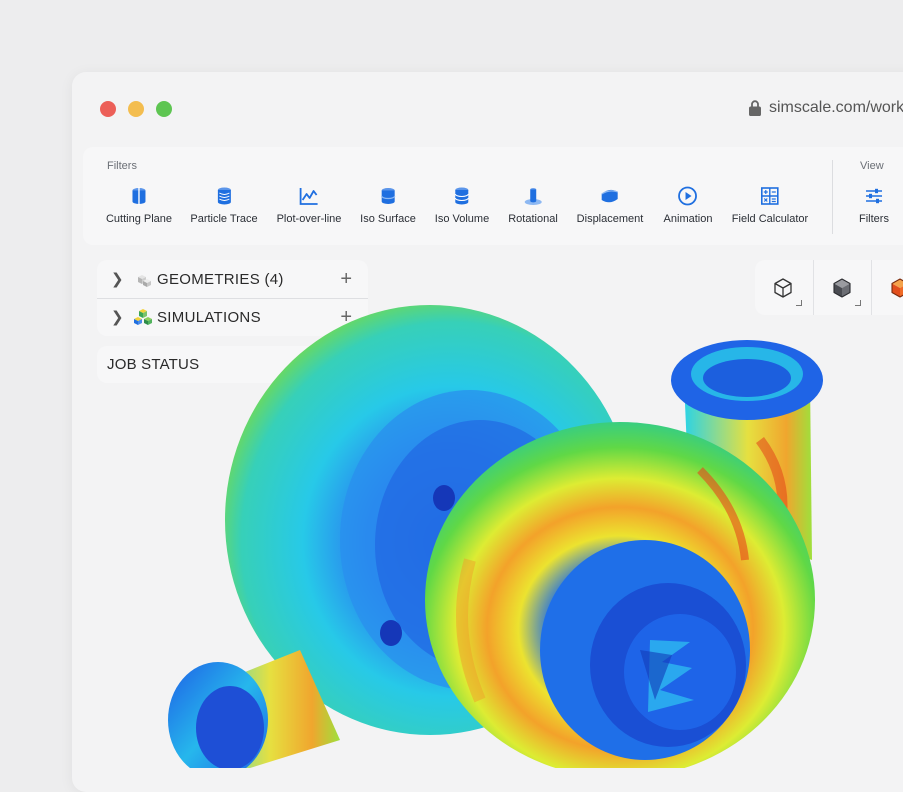  What do you see at coordinates (136, 109) in the screenshot?
I see `minimize-window-button` at bounding box center [136, 109].